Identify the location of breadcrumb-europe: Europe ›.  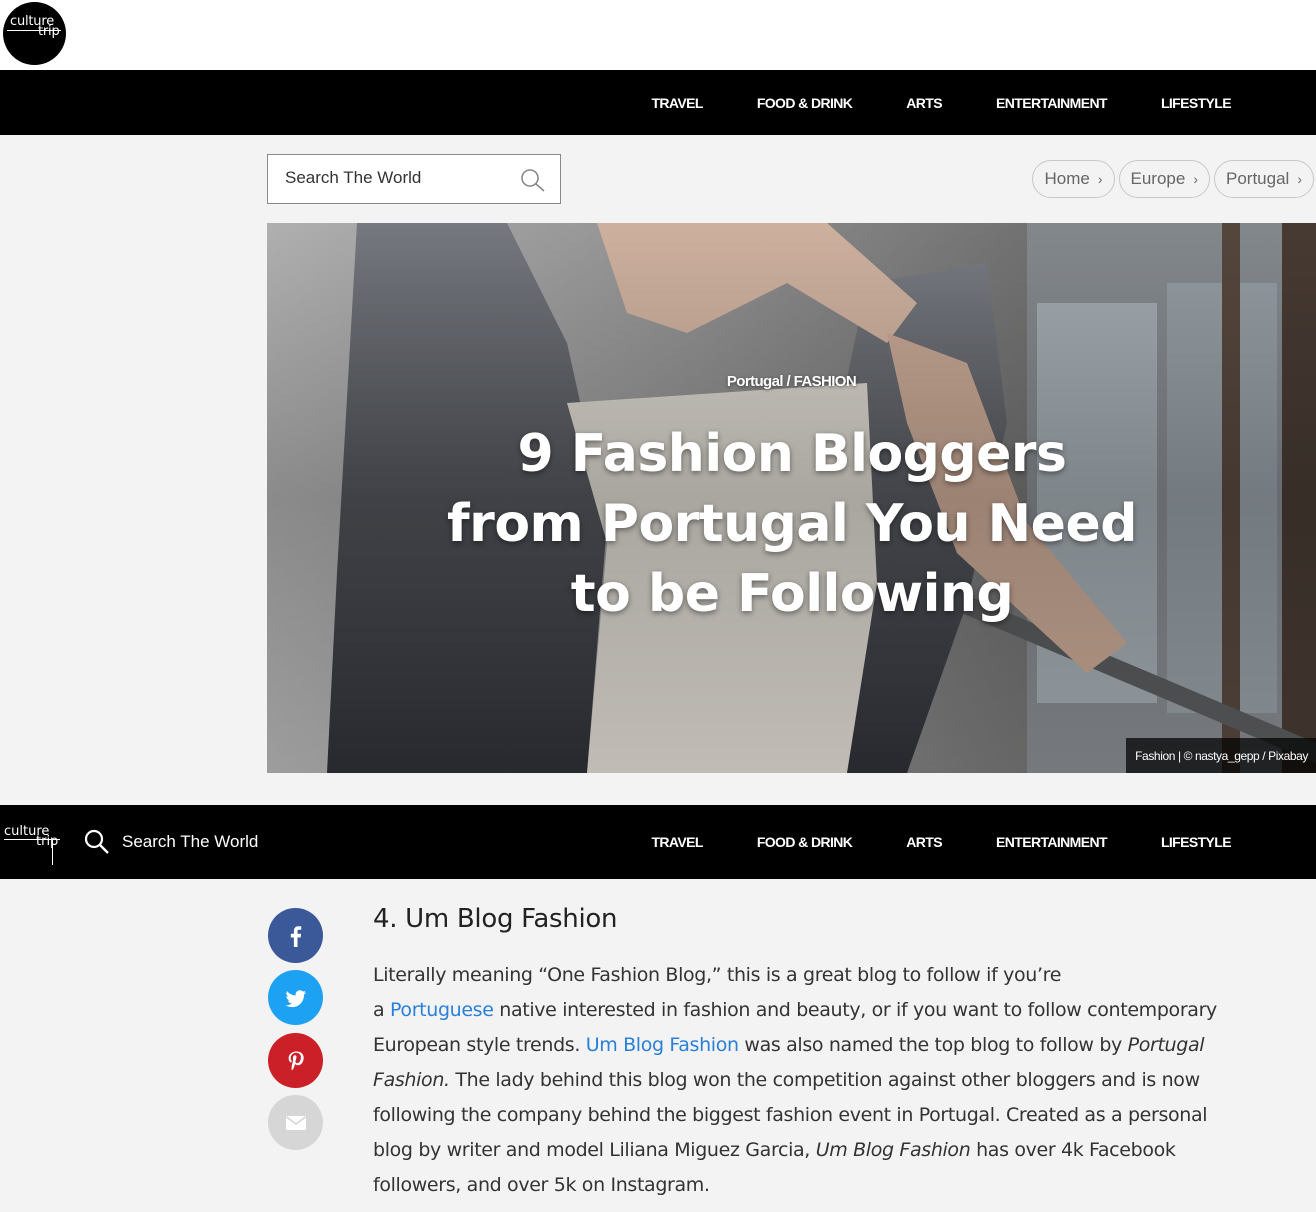
(1164, 179).